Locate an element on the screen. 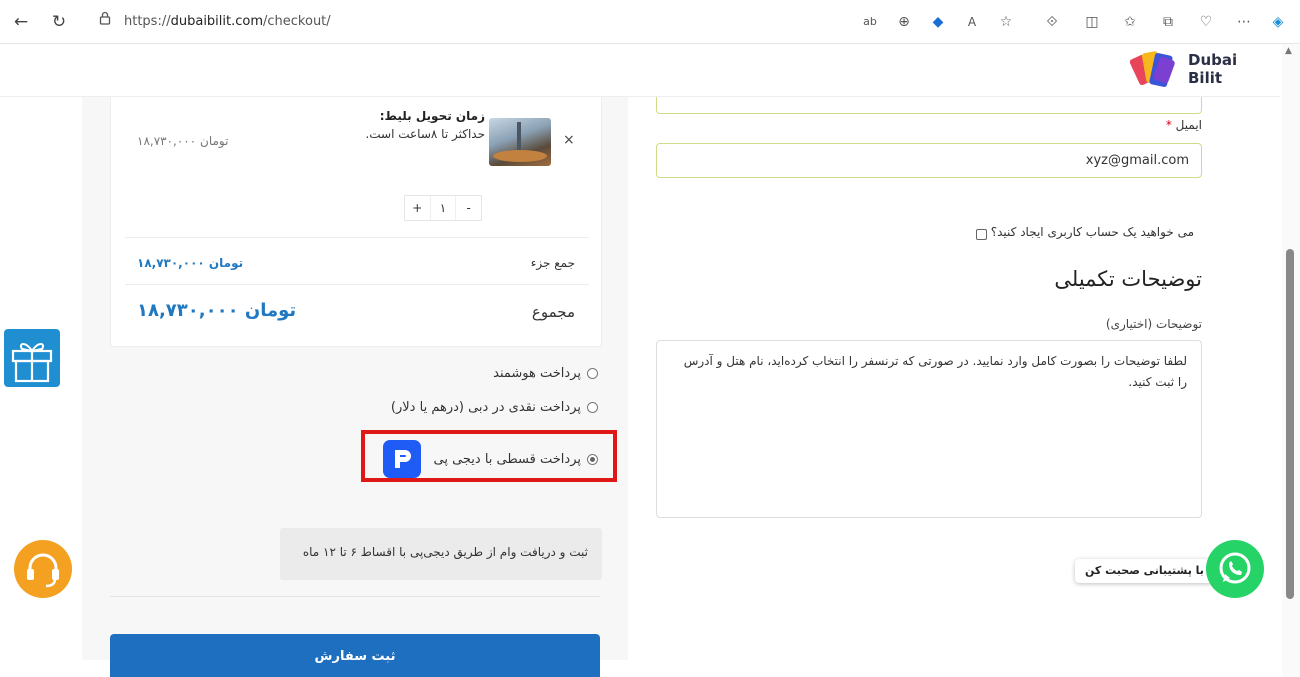 This screenshot has height=677, width=1300. product-description: حداکثر تا ۸ساعت است. is located at coordinates (425, 134).